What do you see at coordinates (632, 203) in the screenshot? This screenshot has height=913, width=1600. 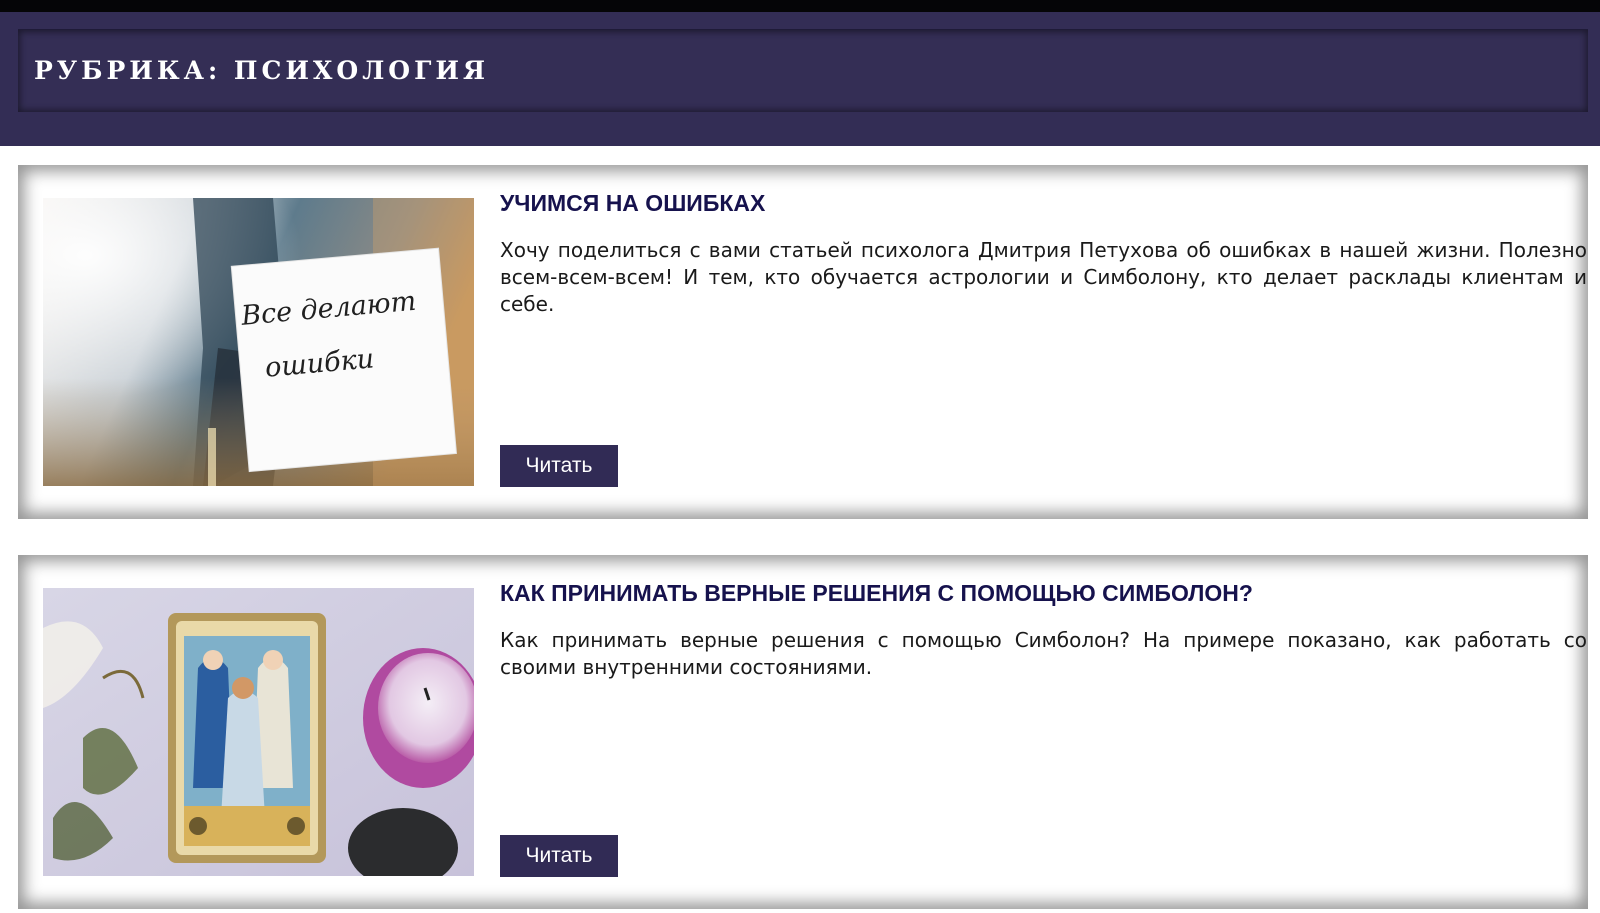 I see `article-title: УЧИМСЯ НА ОШИБКАХ` at bounding box center [632, 203].